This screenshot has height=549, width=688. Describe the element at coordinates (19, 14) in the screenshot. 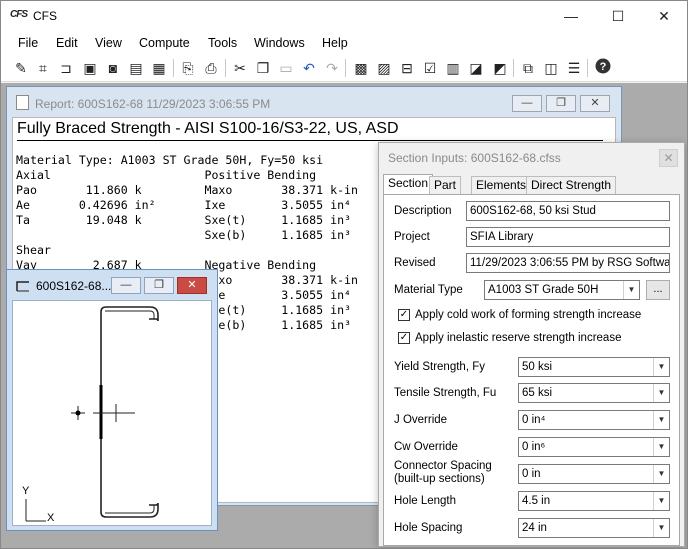

I see `app-logo-icon: CFS` at that location.